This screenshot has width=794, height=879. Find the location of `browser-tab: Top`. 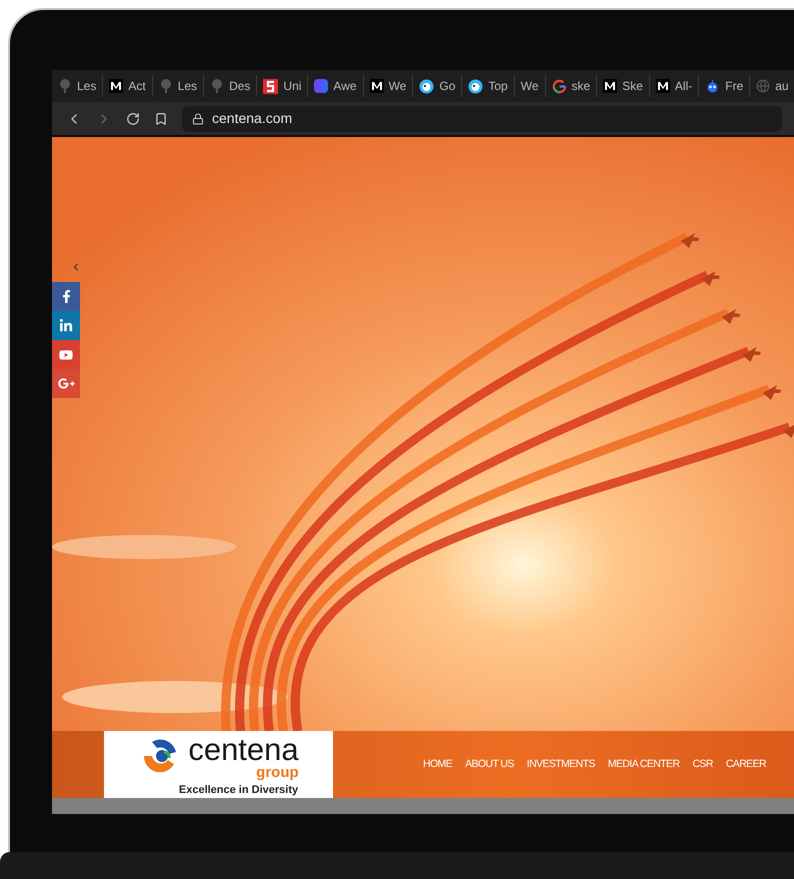

browser-tab: Top is located at coordinates (488, 86).